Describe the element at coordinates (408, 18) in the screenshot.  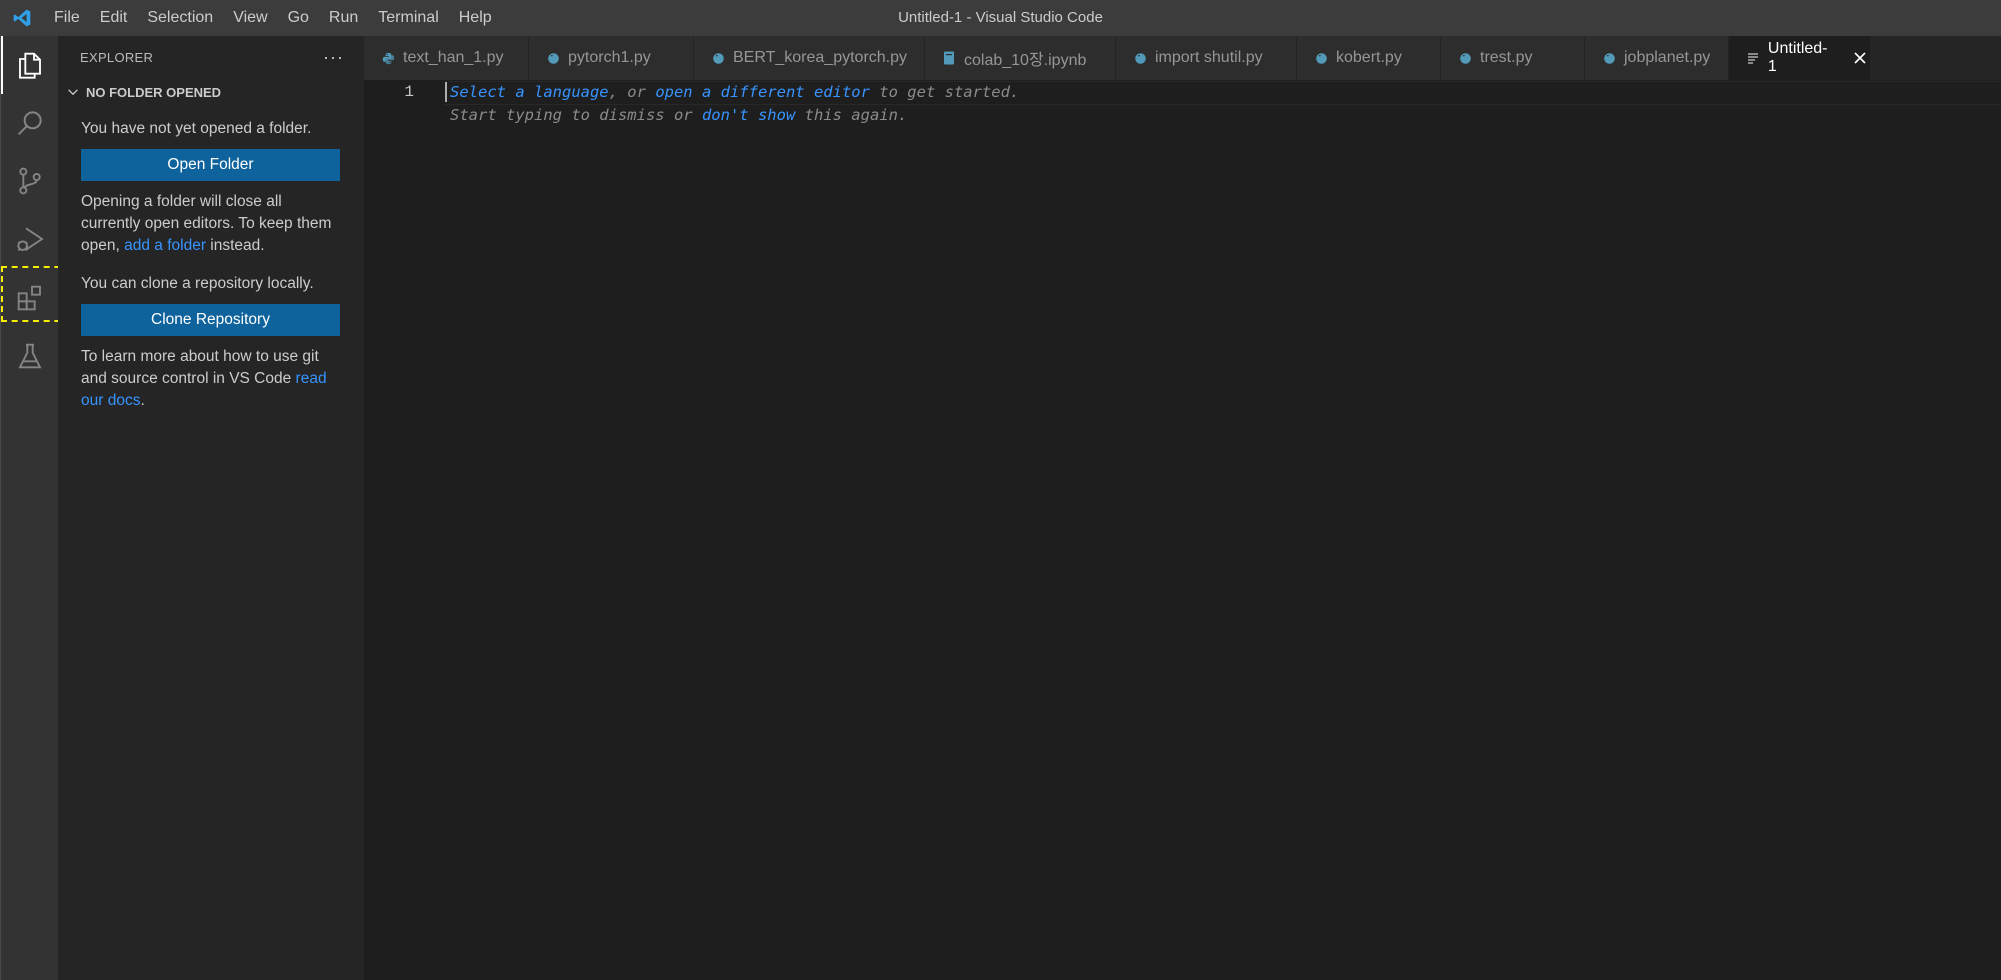
I see `menu-terminal: Terminal` at that location.